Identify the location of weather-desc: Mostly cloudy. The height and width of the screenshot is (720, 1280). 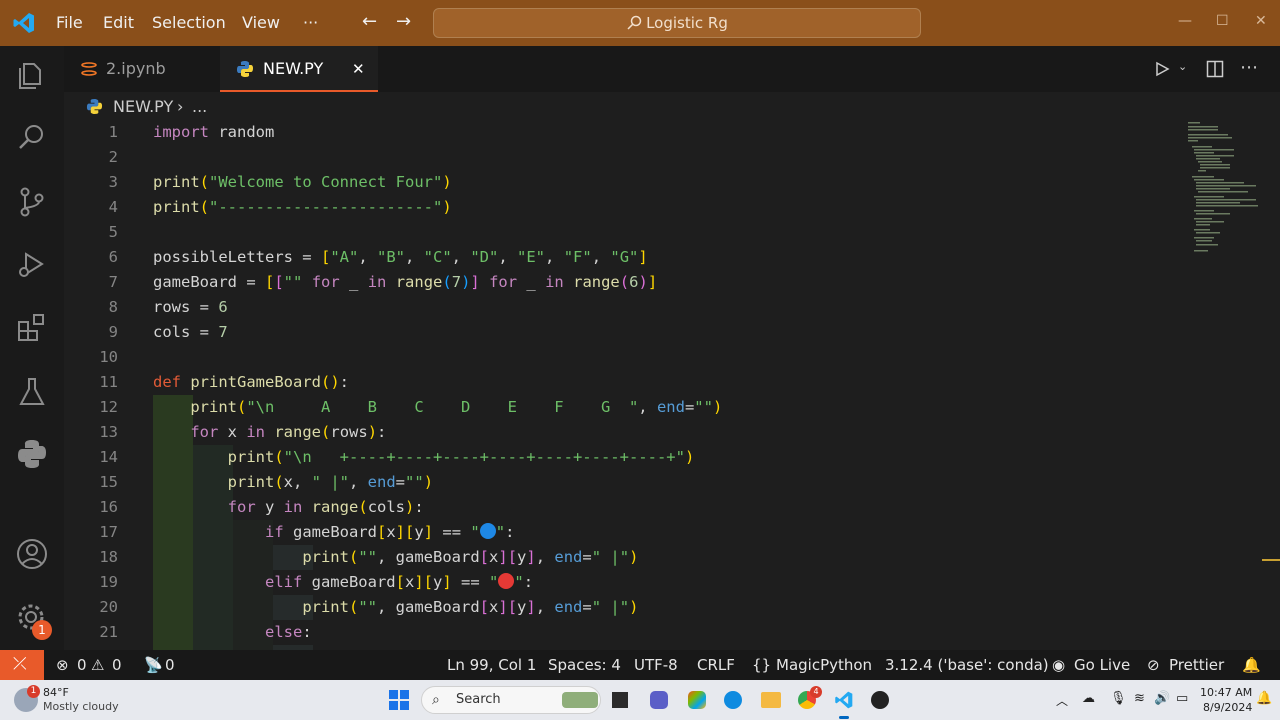
(81, 706).